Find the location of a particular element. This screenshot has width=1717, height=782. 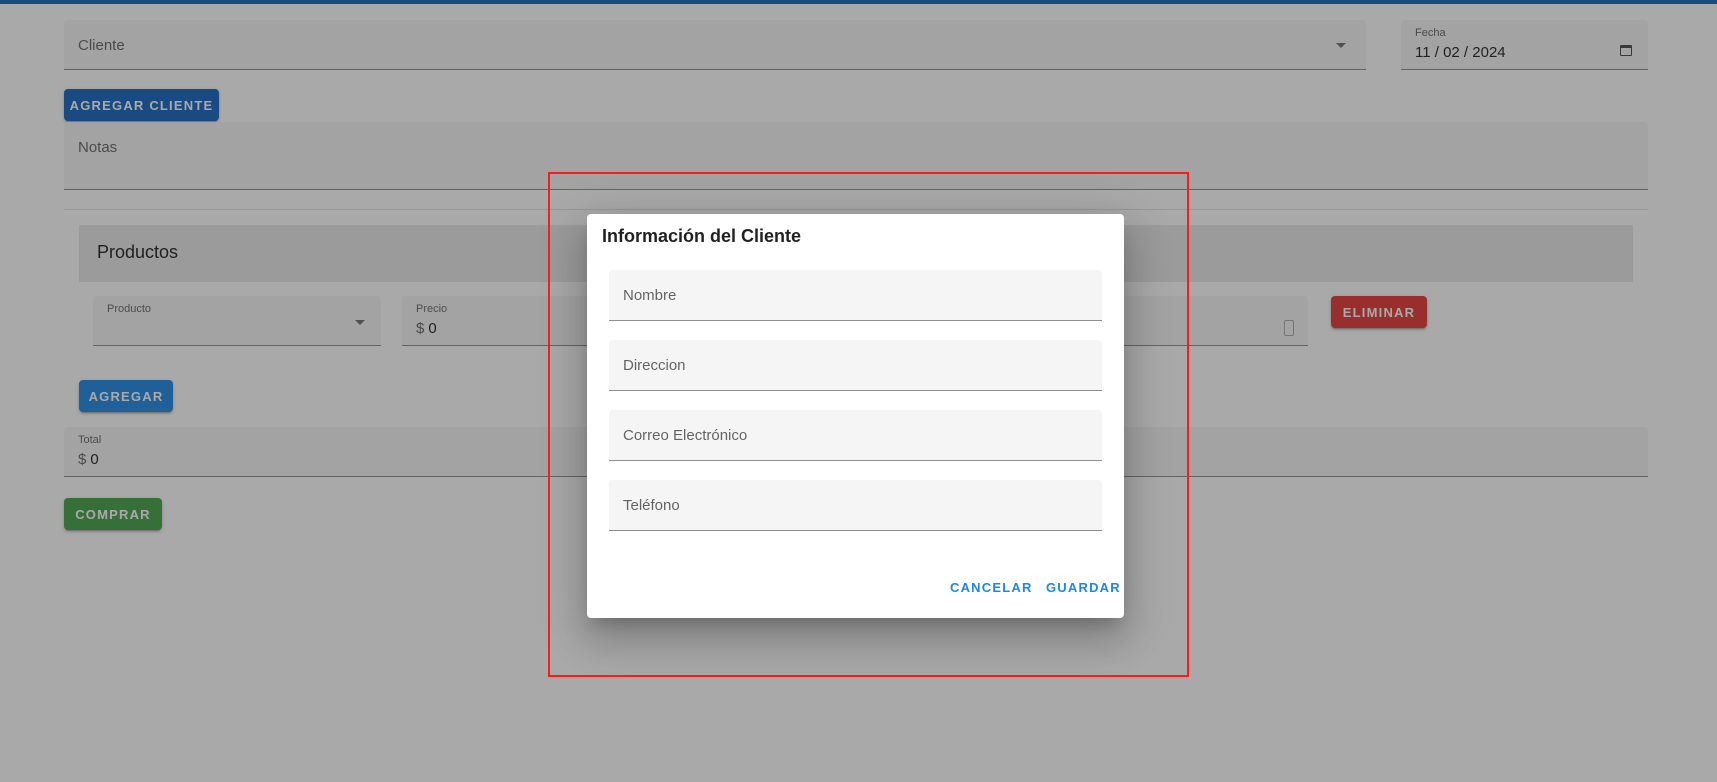

guardar-button: GUARDAR is located at coordinates (1083, 587).